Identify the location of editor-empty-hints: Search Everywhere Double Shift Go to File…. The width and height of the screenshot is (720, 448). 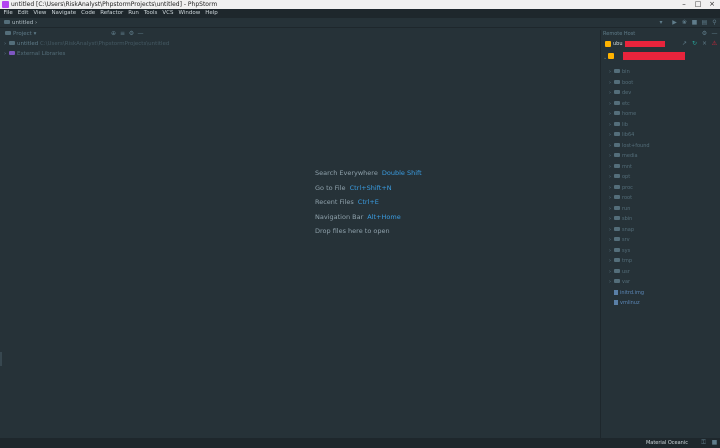
(368, 202).